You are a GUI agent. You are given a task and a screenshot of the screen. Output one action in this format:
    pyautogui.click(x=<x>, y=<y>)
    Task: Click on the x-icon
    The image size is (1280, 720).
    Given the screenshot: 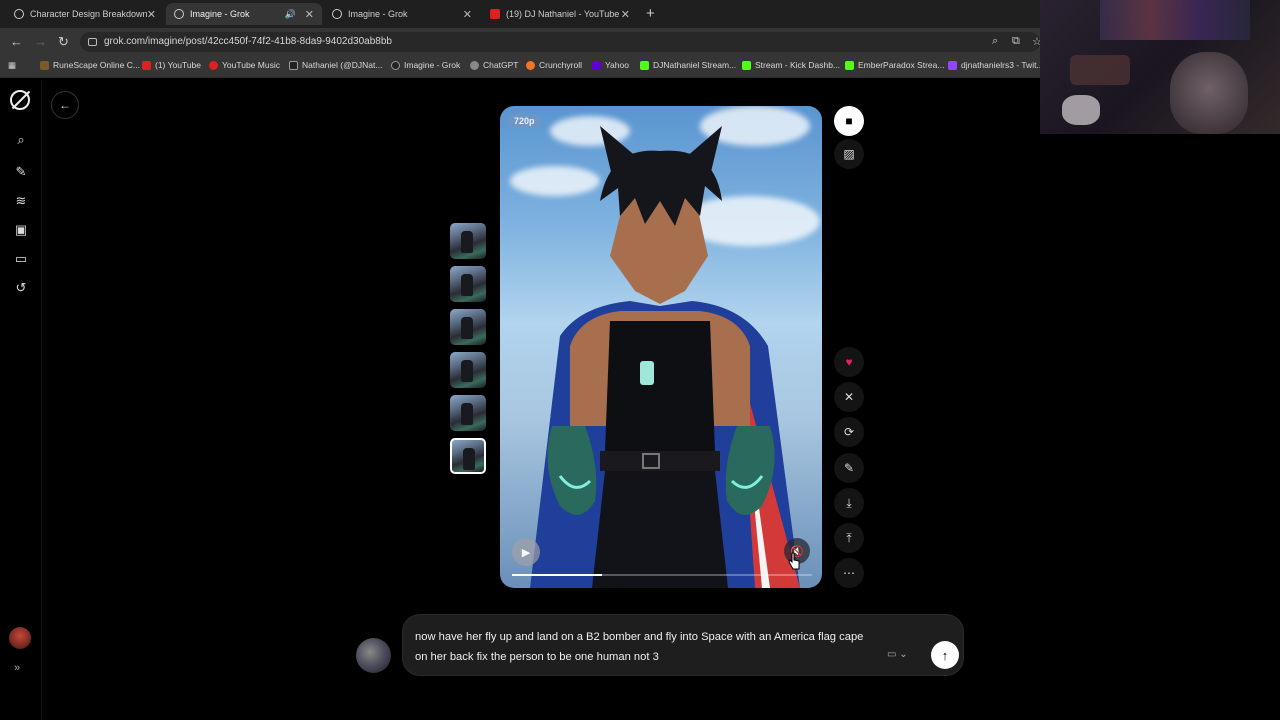 What is the action you would take?
    pyautogui.click(x=293, y=65)
    